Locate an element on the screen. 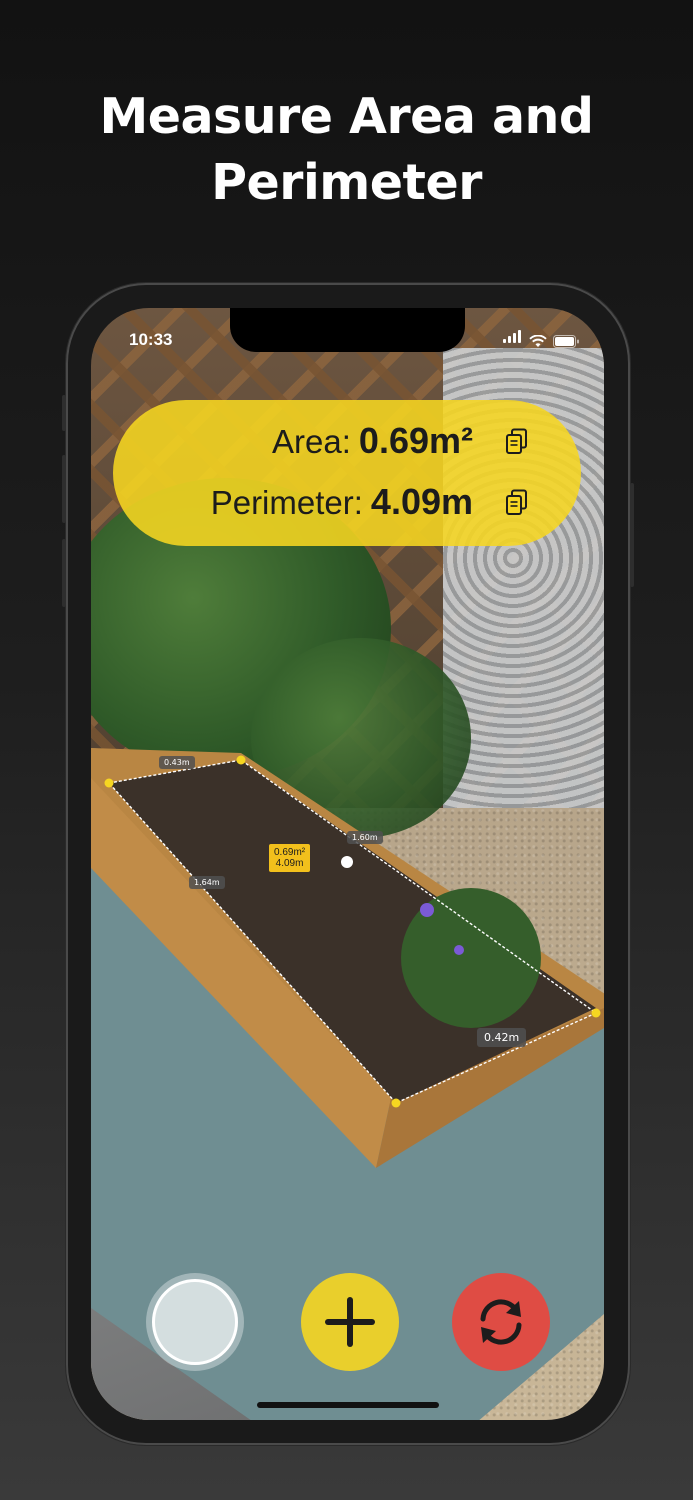 The width and height of the screenshot is (693, 1500). volume-up-button is located at coordinates (64, 489).